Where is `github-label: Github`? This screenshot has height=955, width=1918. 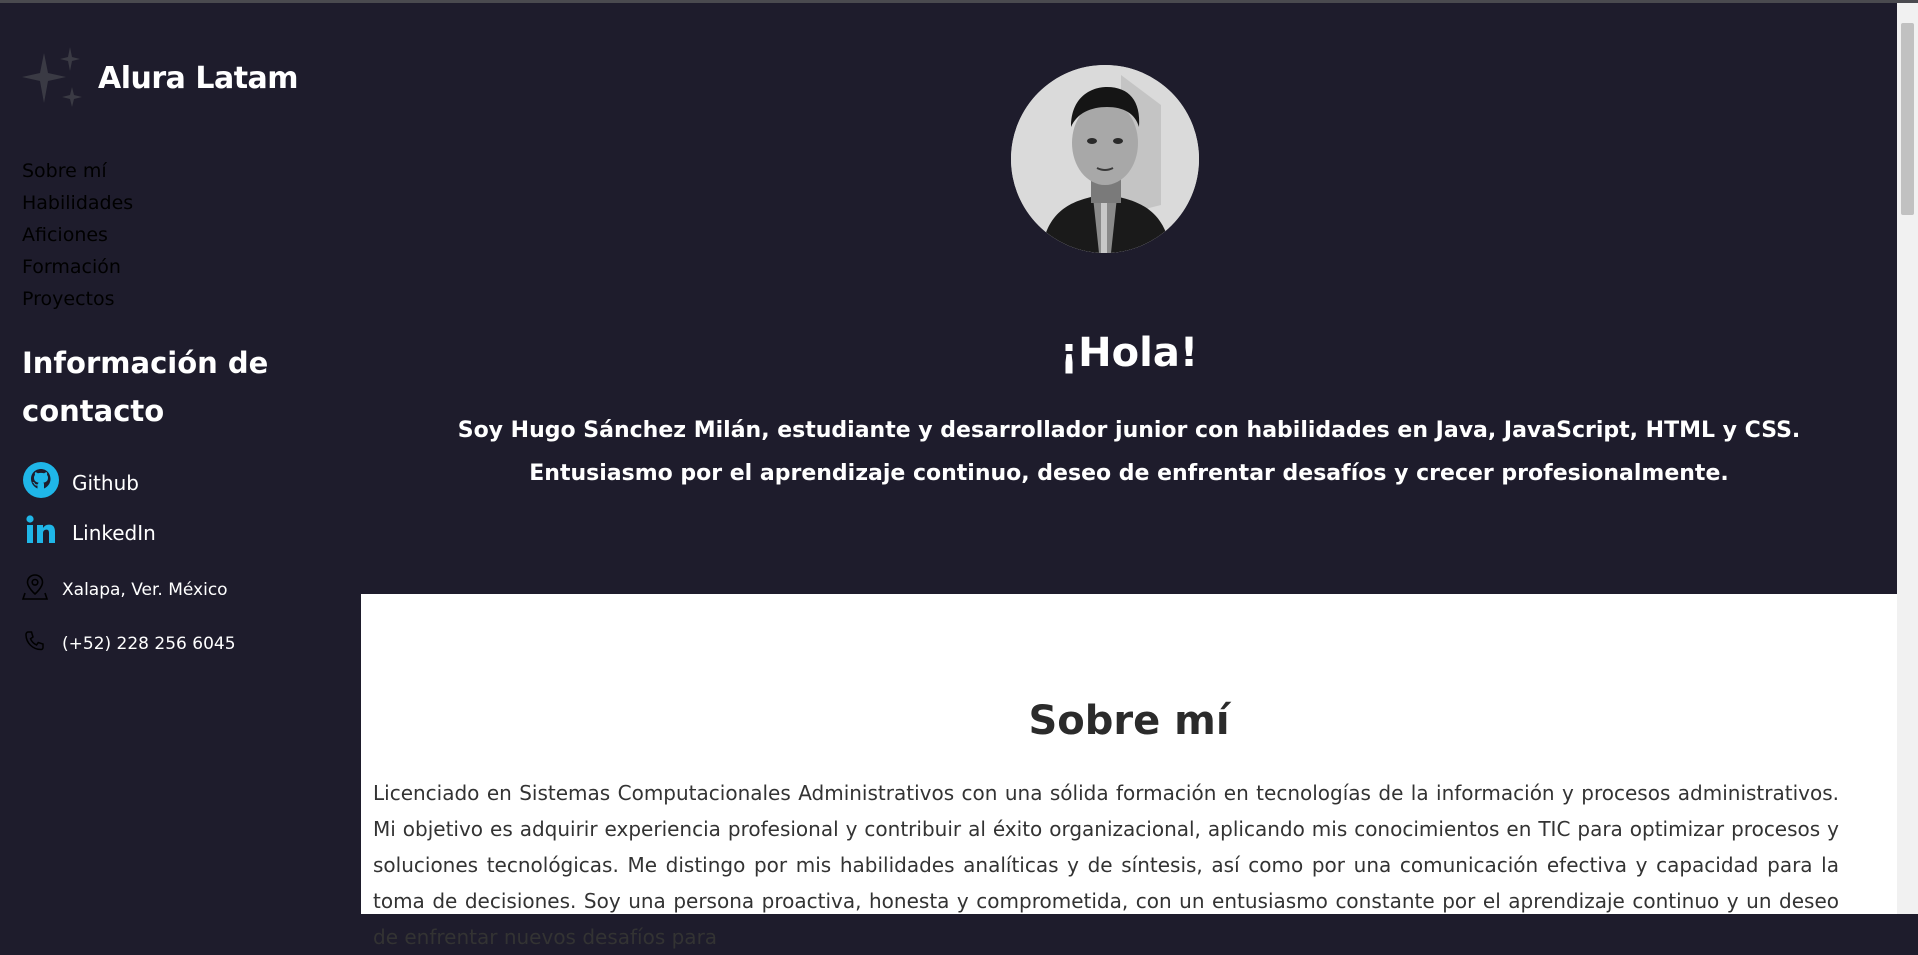
github-label: Github is located at coordinates (105, 482).